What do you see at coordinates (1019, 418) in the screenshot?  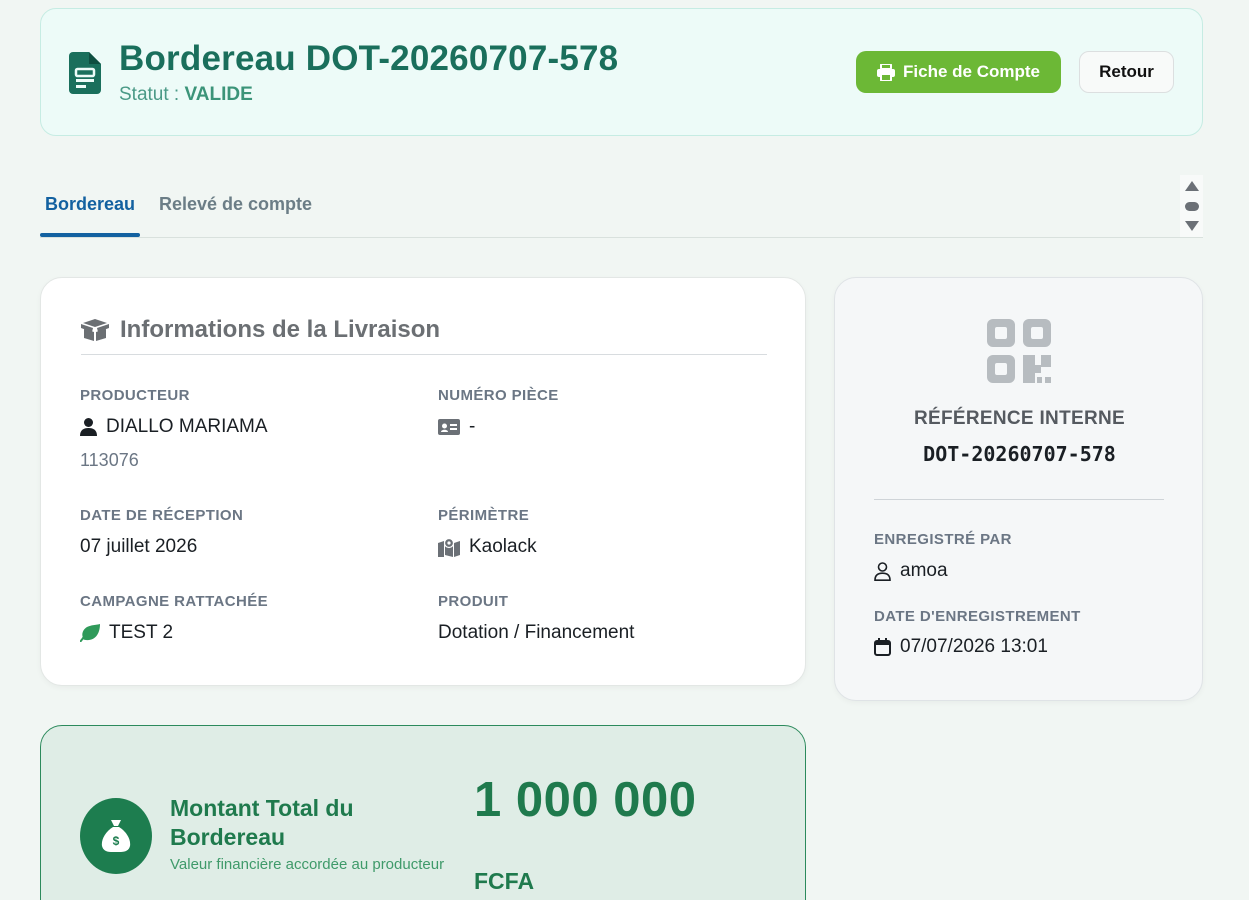 I see `reference-label: RÉFÉRENCE INTERNE` at bounding box center [1019, 418].